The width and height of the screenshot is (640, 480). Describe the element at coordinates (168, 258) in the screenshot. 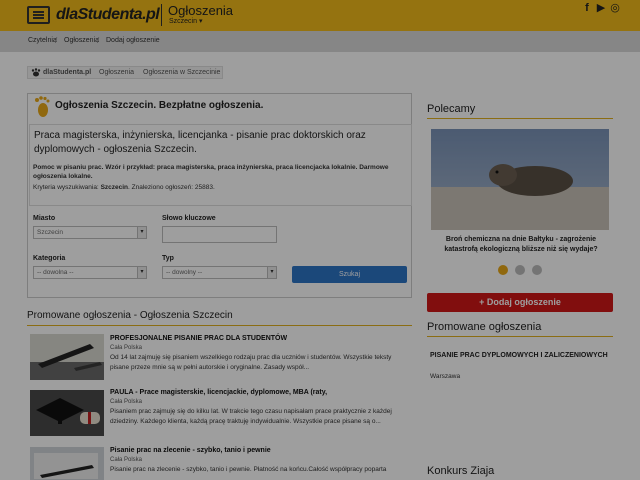

I see `type-label: Typ` at that location.